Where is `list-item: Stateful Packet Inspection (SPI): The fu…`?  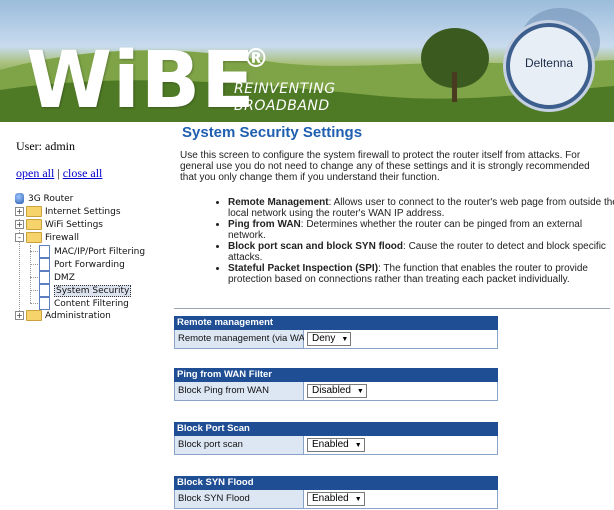 list-item: Stateful Packet Inspection (SPI): The fu… is located at coordinates (421, 274).